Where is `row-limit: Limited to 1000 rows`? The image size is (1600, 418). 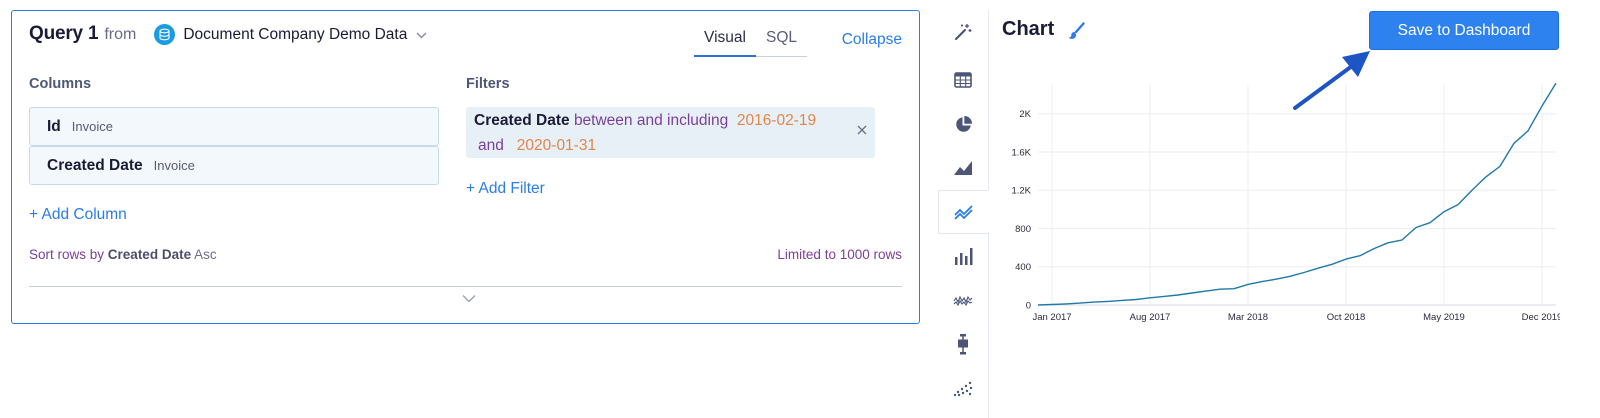
row-limit: Limited to 1000 rows is located at coordinates (839, 254).